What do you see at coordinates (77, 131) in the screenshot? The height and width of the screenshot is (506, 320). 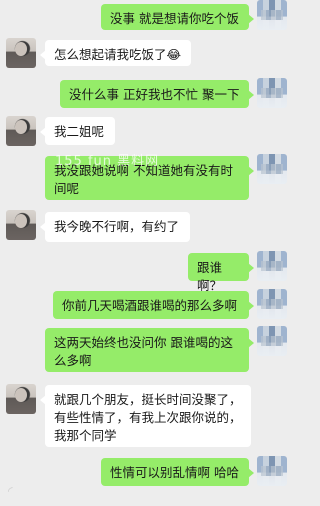 I see `message-bubble: 我二姐呢` at bounding box center [77, 131].